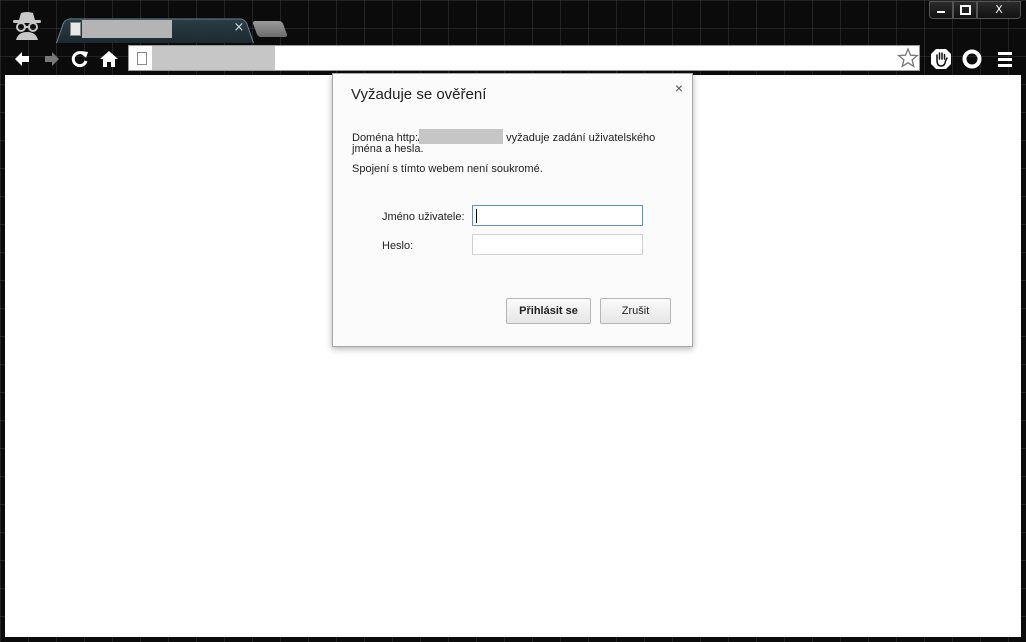  Describe the element at coordinates (127, 29) in the screenshot. I see `tab-title` at that location.